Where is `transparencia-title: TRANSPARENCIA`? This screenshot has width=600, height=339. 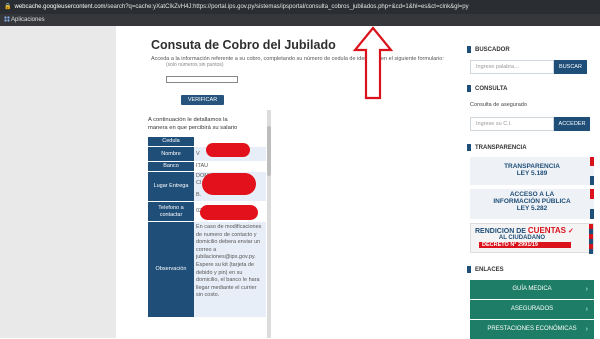
transparencia-title: TRANSPARENCIA is located at coordinates (501, 148).